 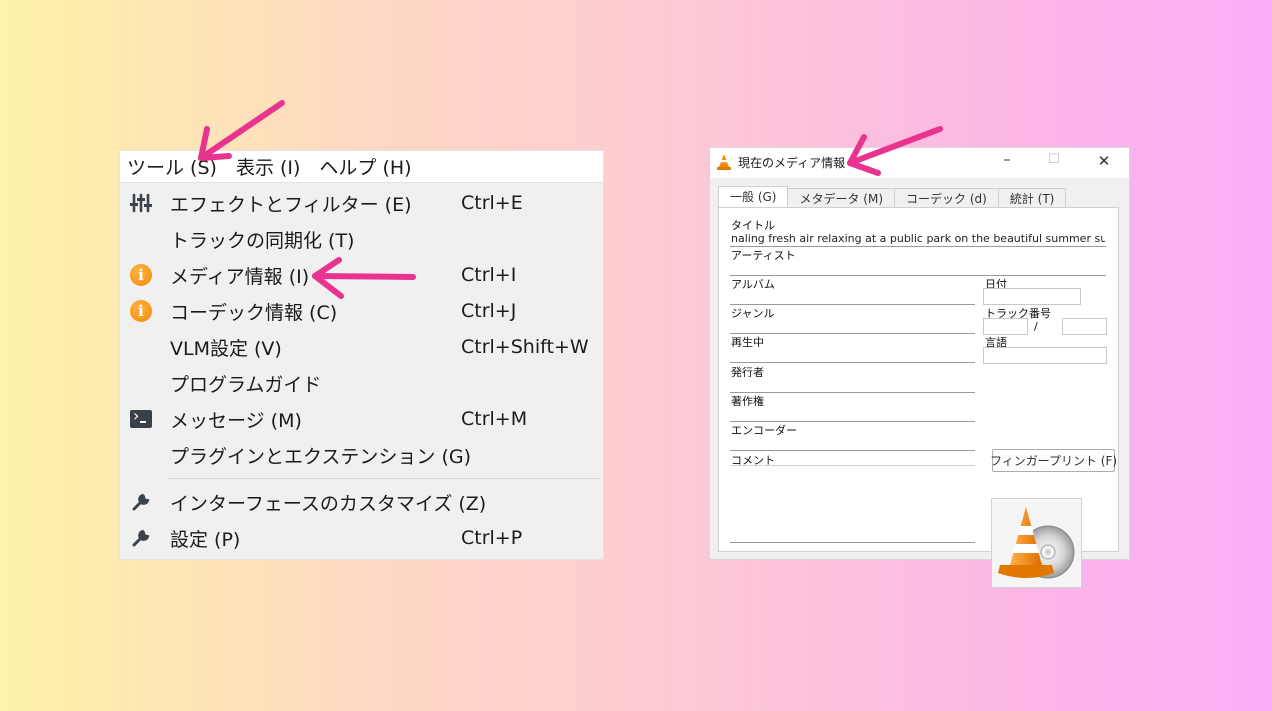 I want to click on publisher-field, so click(x=852, y=385).